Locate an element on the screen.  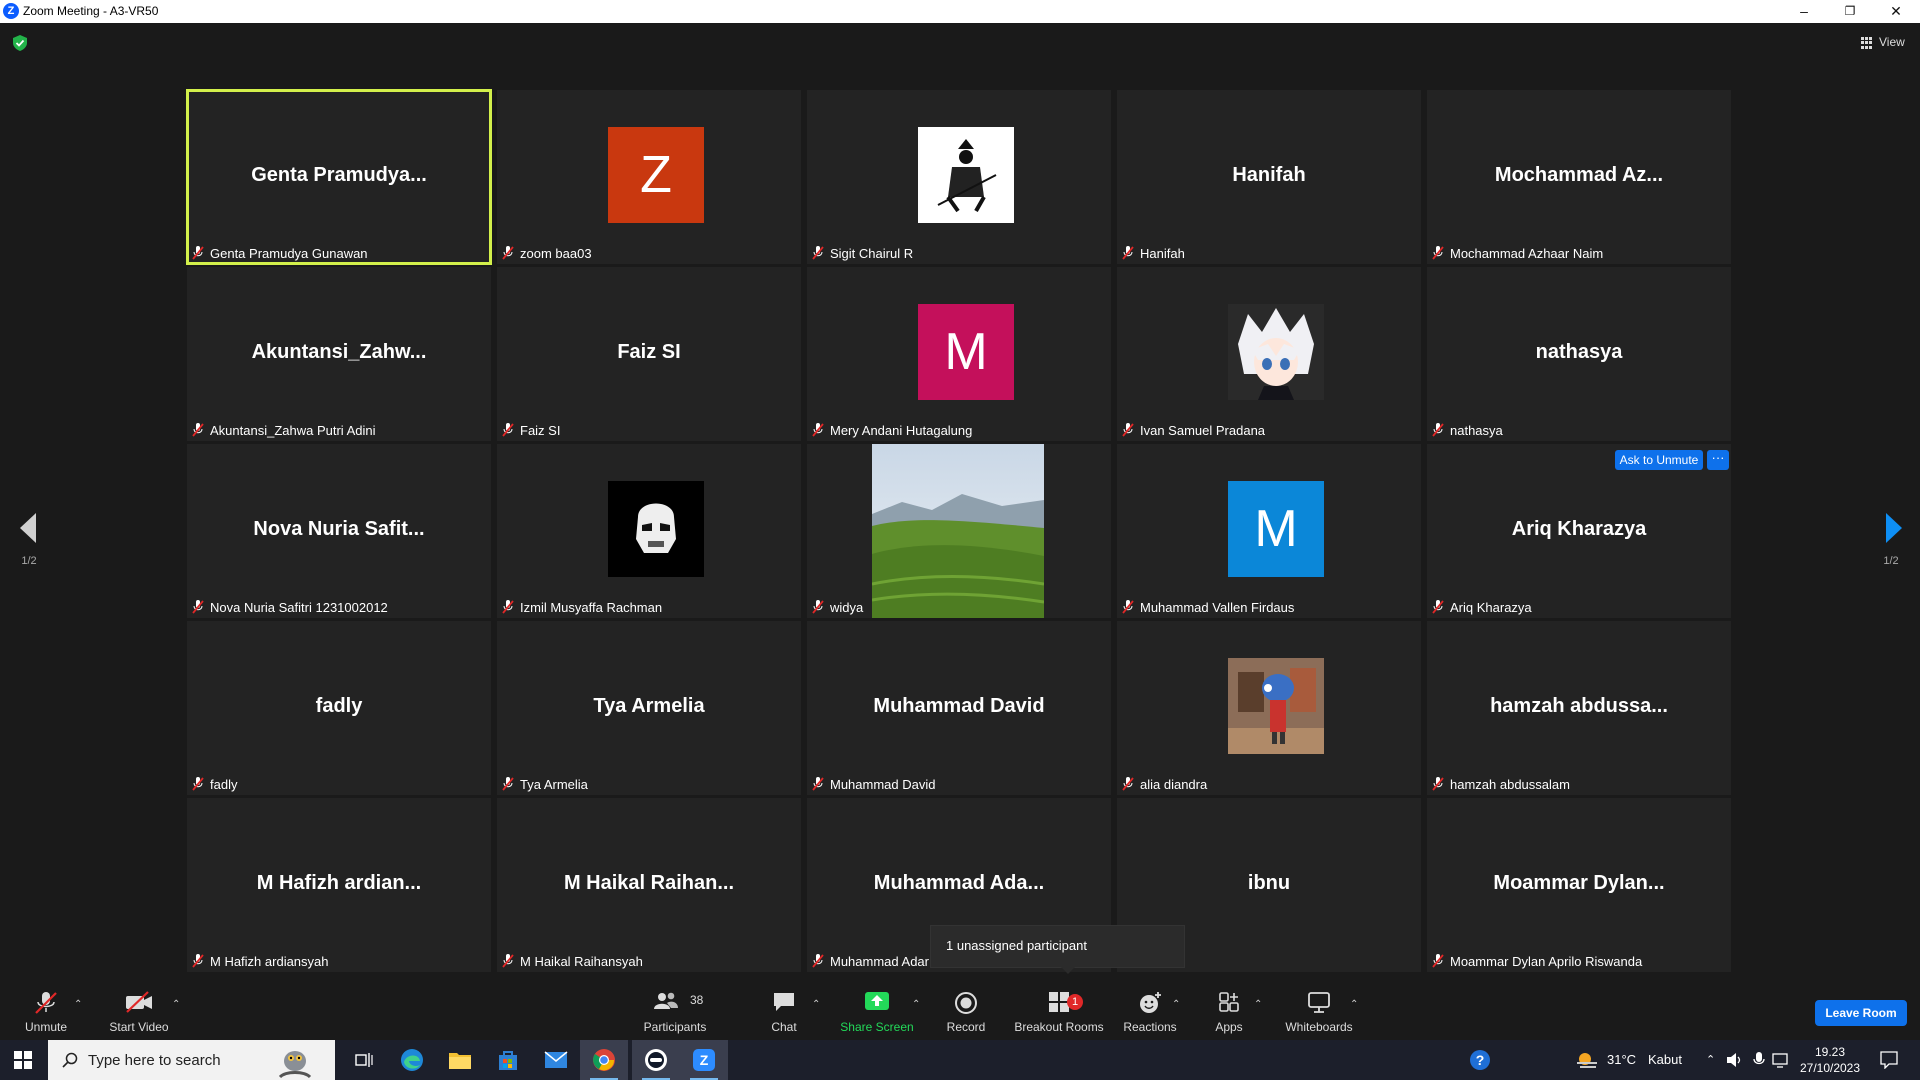
participant-name-tag: widya is located at coordinates (837, 607).